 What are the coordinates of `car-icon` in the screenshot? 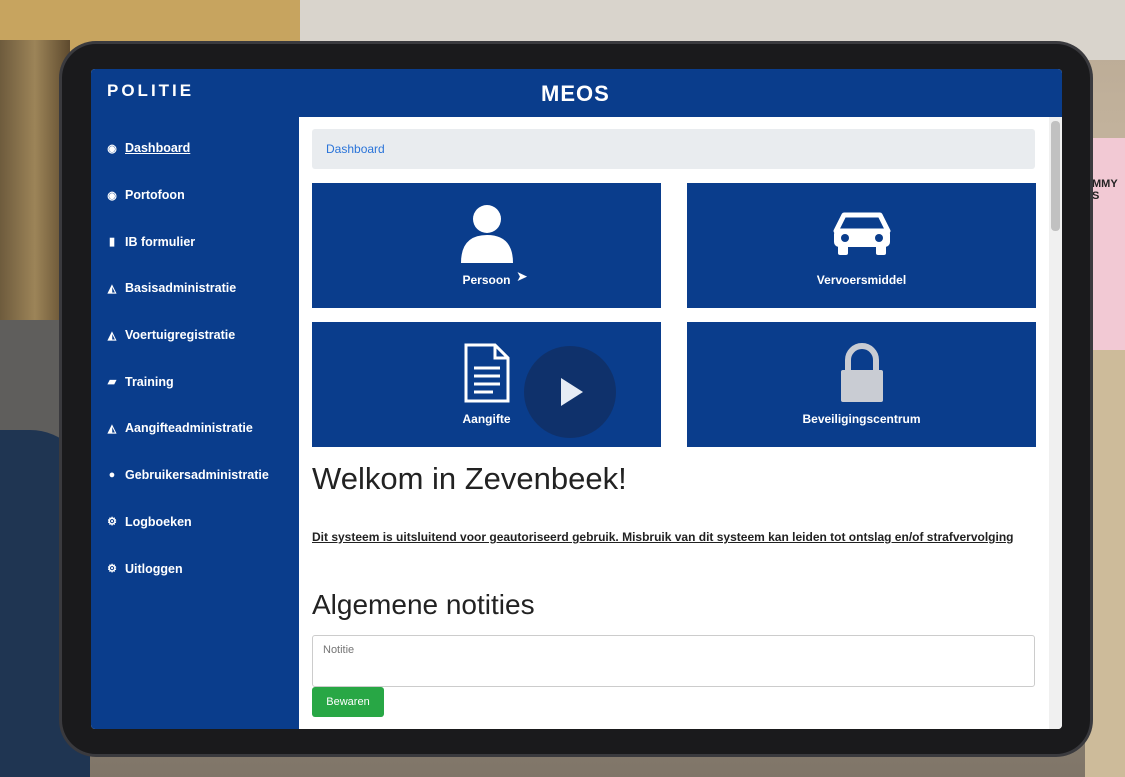 It's located at (861, 234).